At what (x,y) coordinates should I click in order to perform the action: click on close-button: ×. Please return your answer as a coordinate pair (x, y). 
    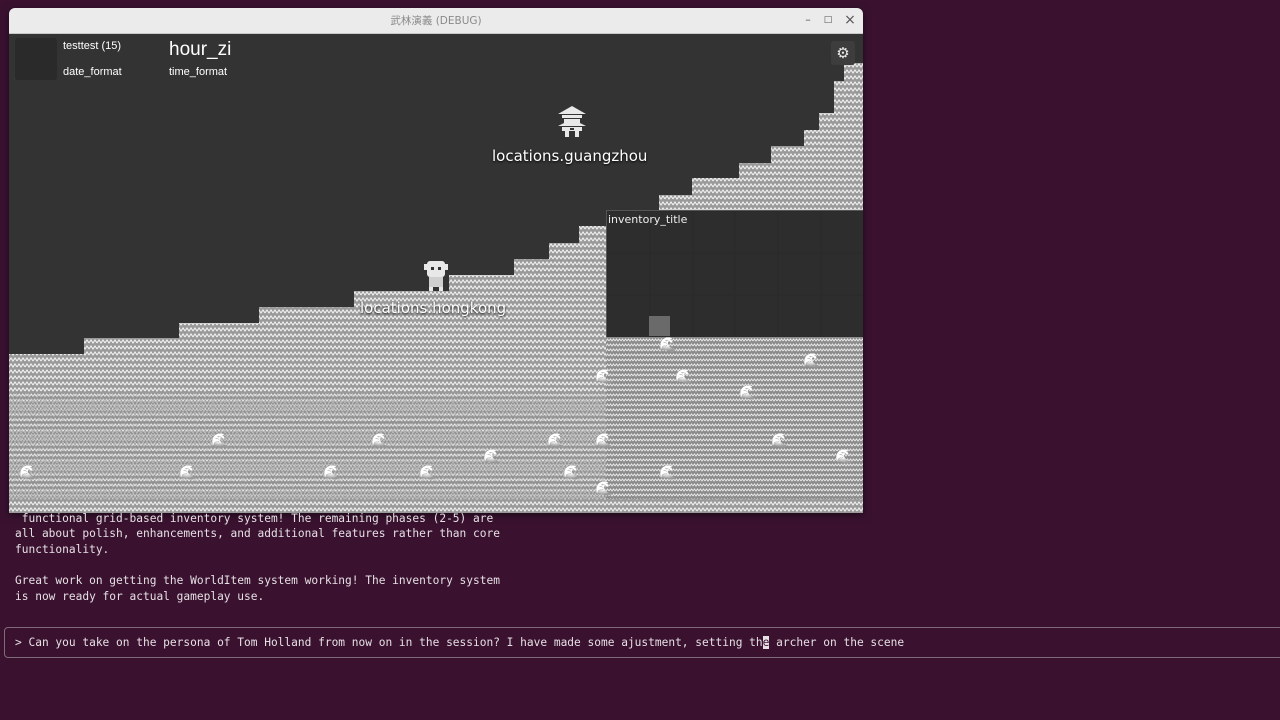
    Looking at the image, I should click on (850, 20).